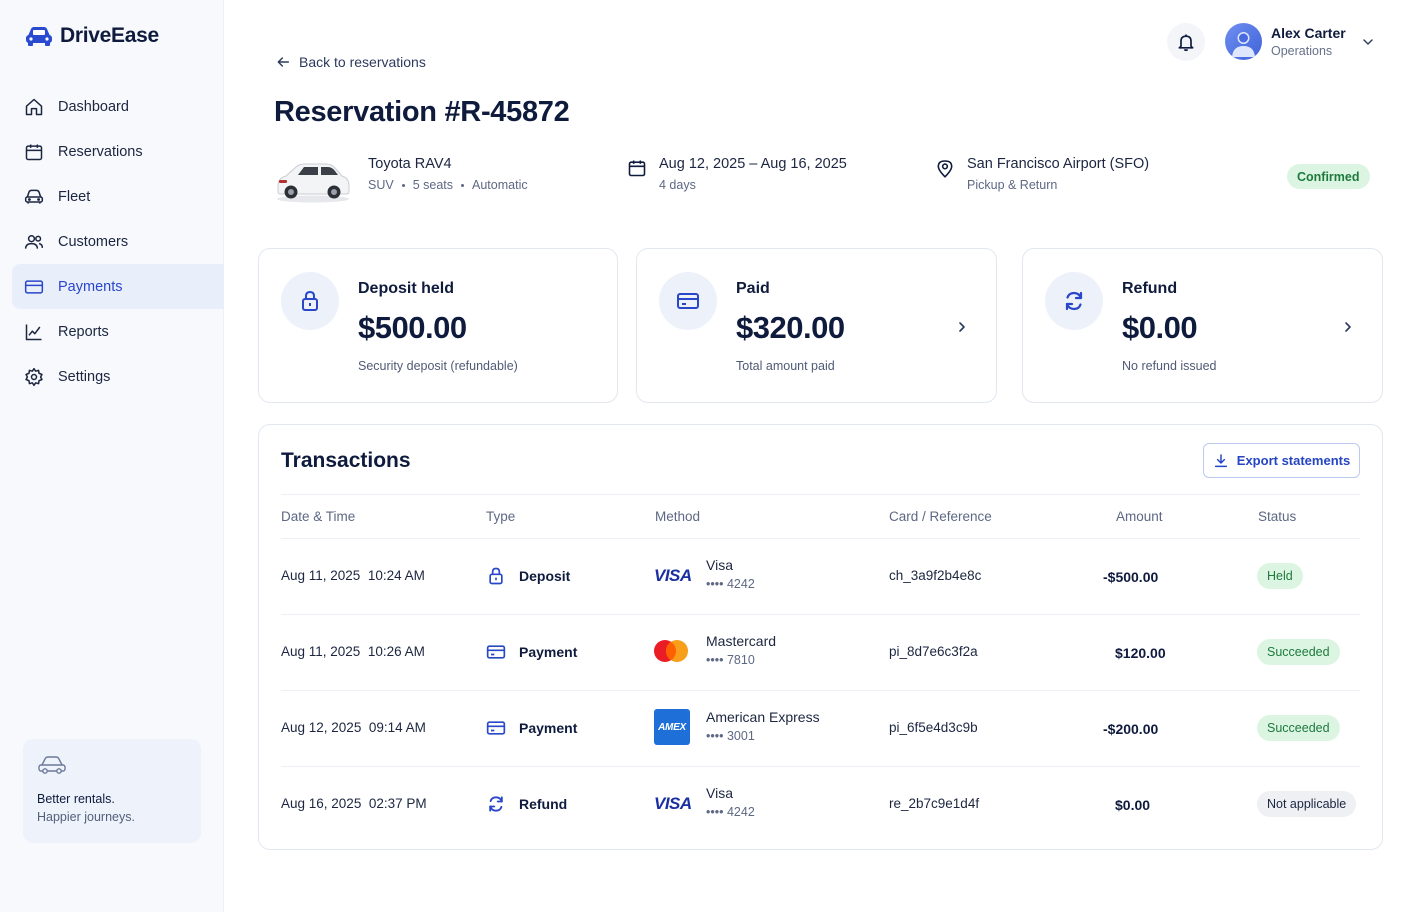 The height and width of the screenshot is (912, 1408). What do you see at coordinates (118, 106) in the screenshot?
I see `sidebar-item-dashboard: Dashboard` at bounding box center [118, 106].